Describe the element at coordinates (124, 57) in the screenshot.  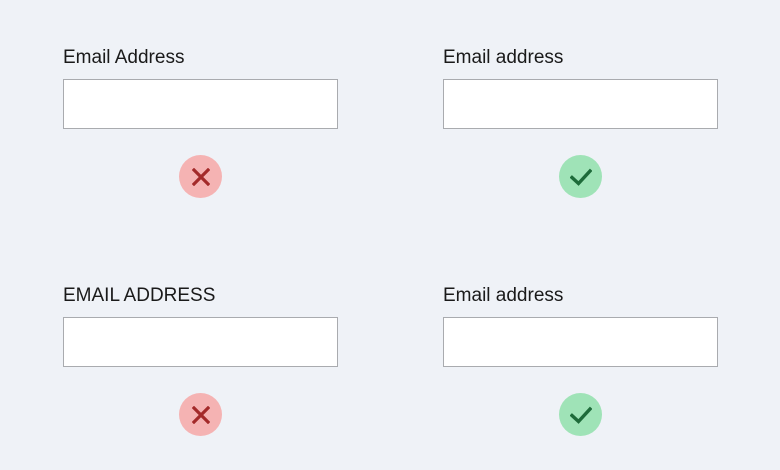
I see `field-label: Email Address` at that location.